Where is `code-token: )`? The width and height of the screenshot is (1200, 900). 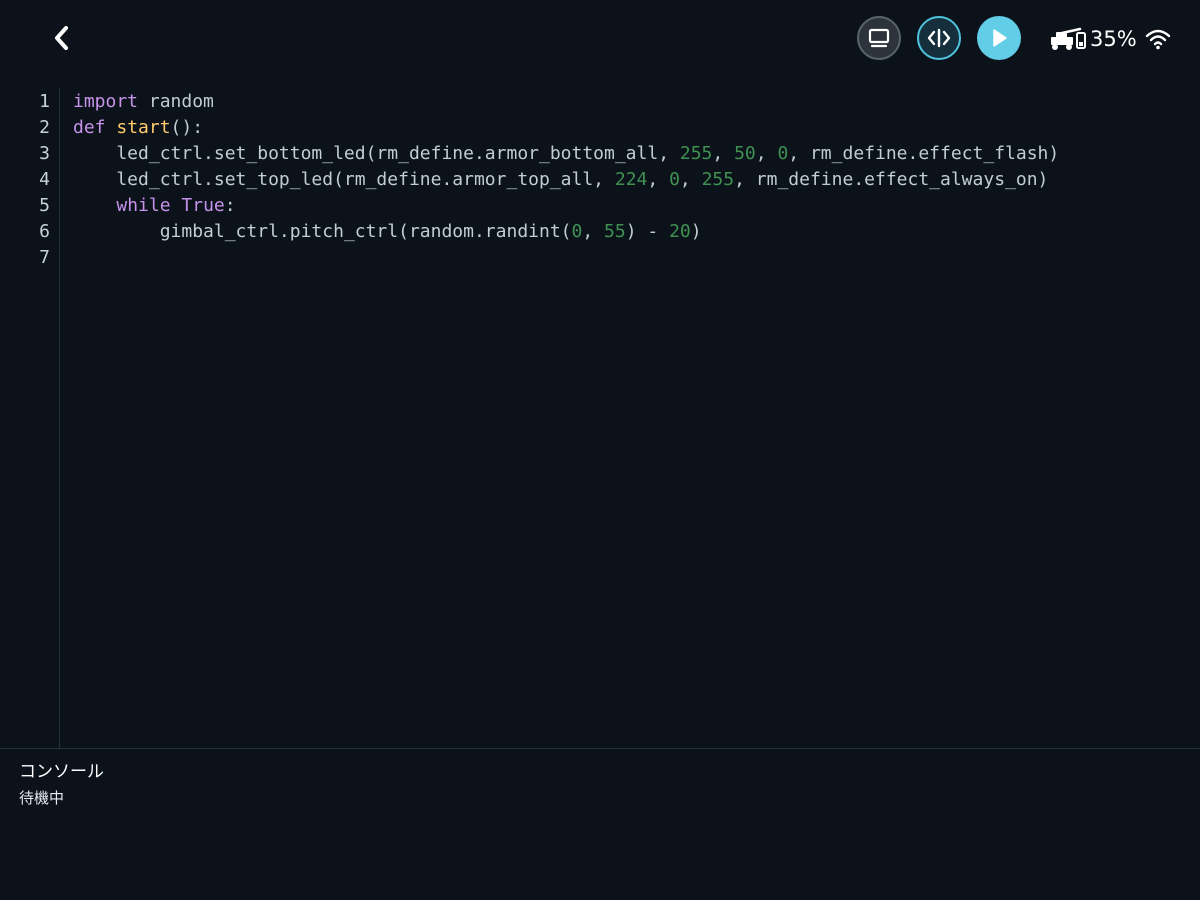
code-token: ) is located at coordinates (696, 231).